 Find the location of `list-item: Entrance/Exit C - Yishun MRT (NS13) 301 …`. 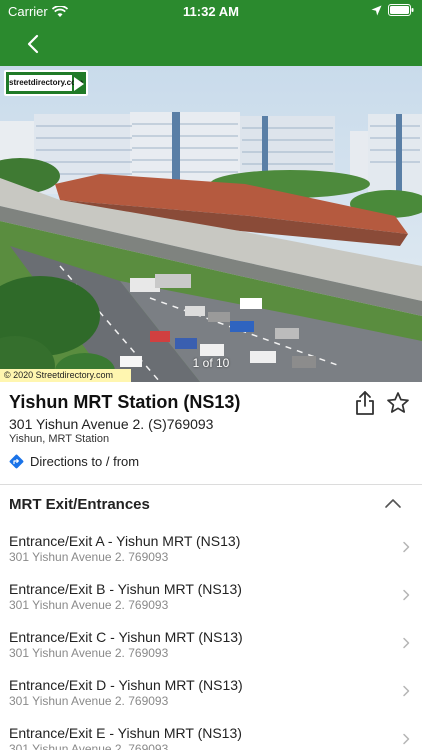

list-item: Entrance/Exit C - Yishun MRT (NS13) 301 … is located at coordinates (211, 643).